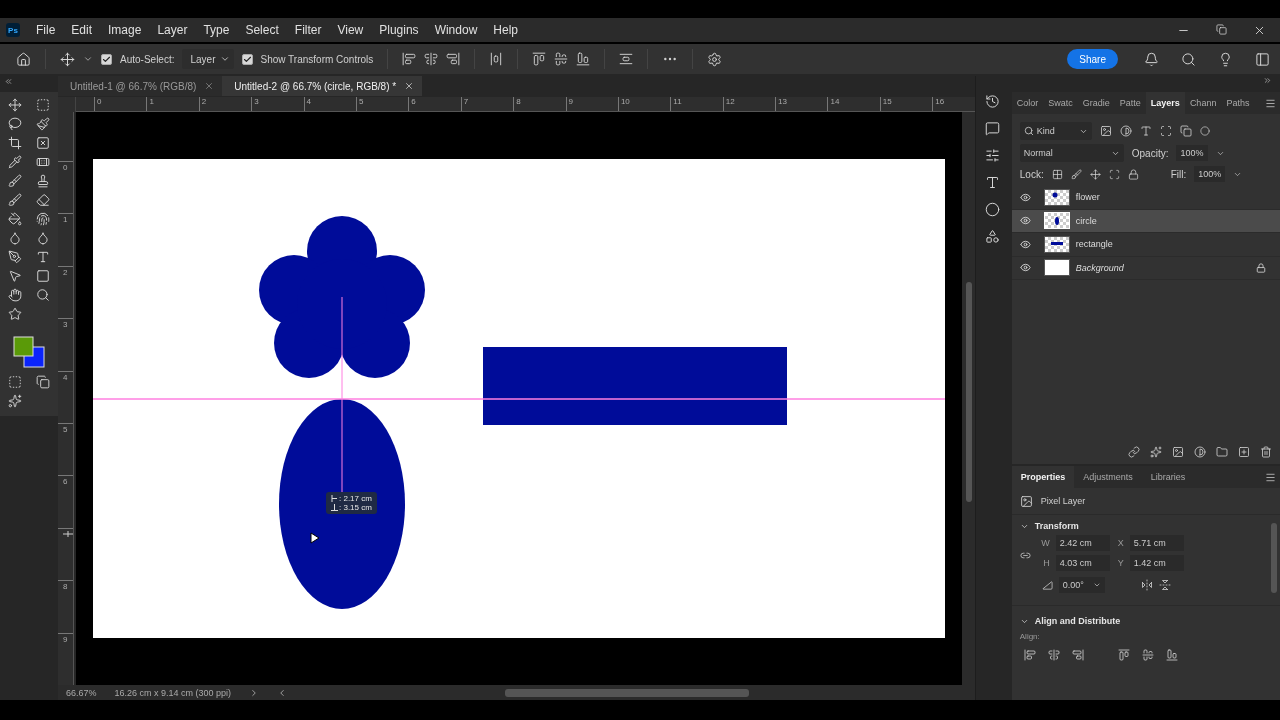 The image size is (1280, 720). What do you see at coordinates (23, 59) in the screenshot?
I see `home-icon` at bounding box center [23, 59].